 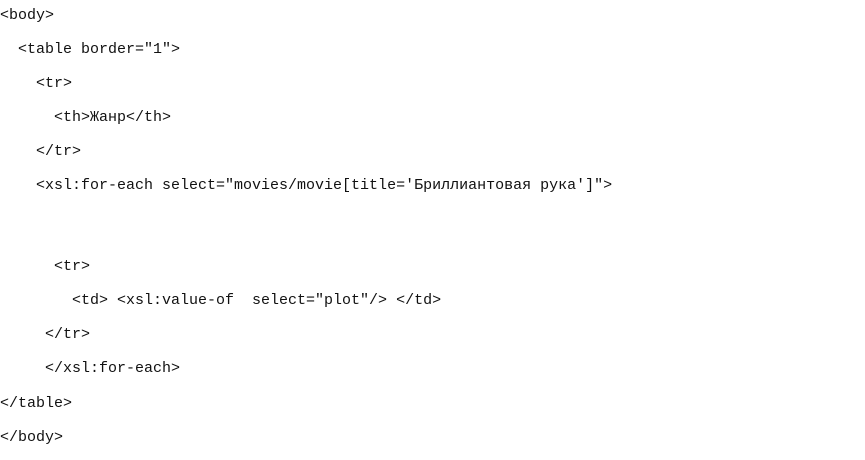 What do you see at coordinates (27, 15) in the screenshot?
I see `code-line-body-open: <body>` at bounding box center [27, 15].